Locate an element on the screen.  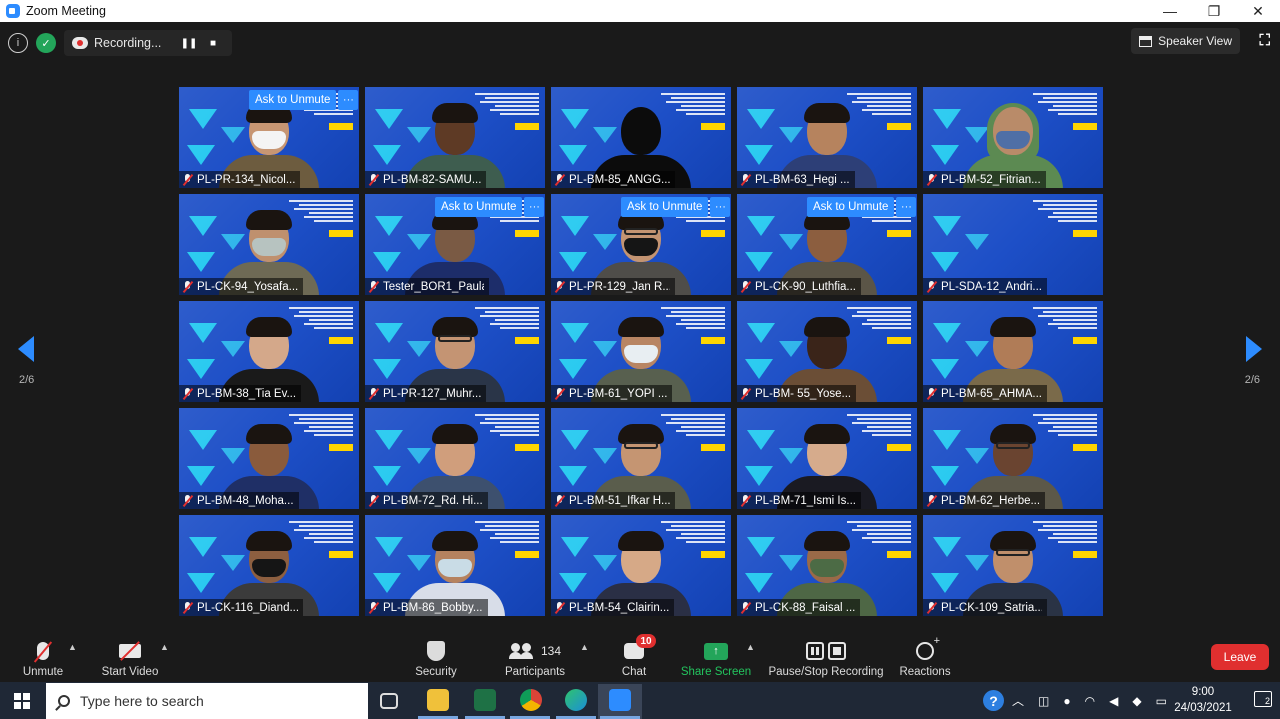
pause-recording-icon: ❚❚ is located at coordinates (189, 43).